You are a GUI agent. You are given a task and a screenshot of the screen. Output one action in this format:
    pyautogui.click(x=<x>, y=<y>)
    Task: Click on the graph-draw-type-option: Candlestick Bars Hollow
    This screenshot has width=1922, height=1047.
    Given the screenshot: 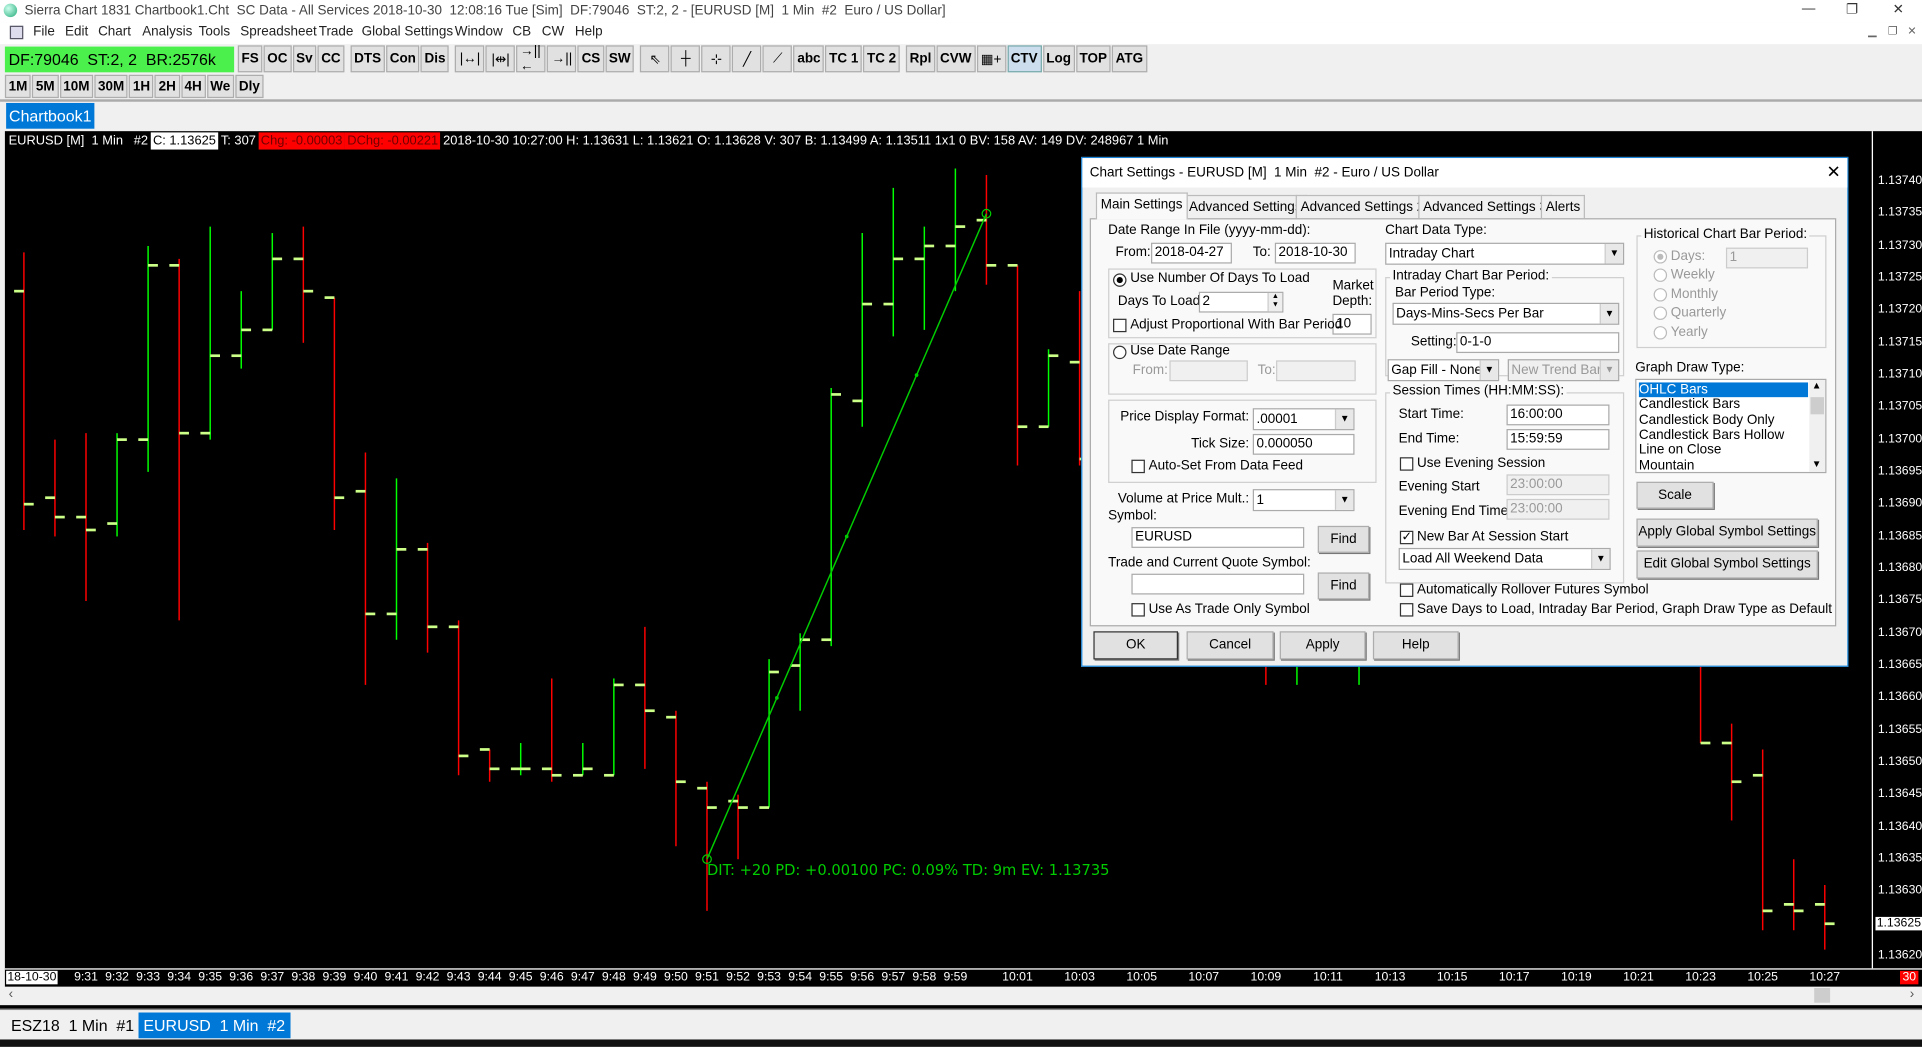 What is the action you would take?
    pyautogui.click(x=1723, y=435)
    